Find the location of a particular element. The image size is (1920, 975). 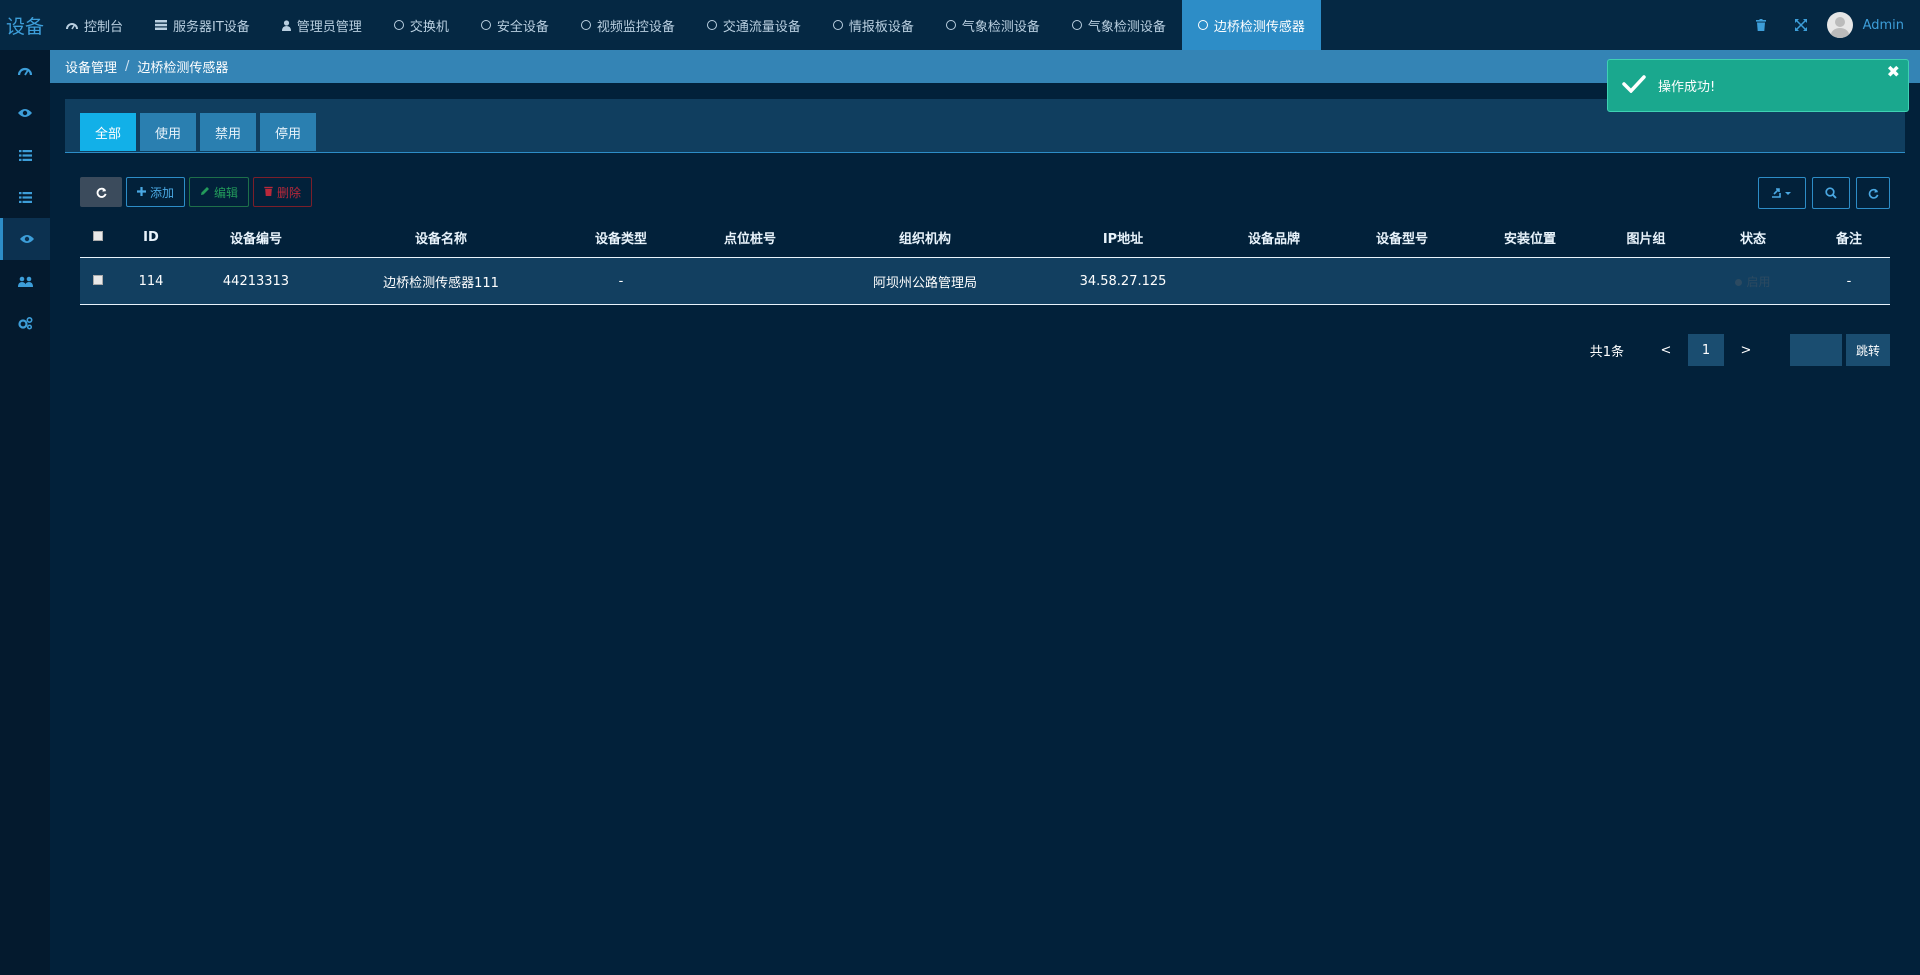

toolbar: 添加 编辑 删除 is located at coordinates (198, 192).